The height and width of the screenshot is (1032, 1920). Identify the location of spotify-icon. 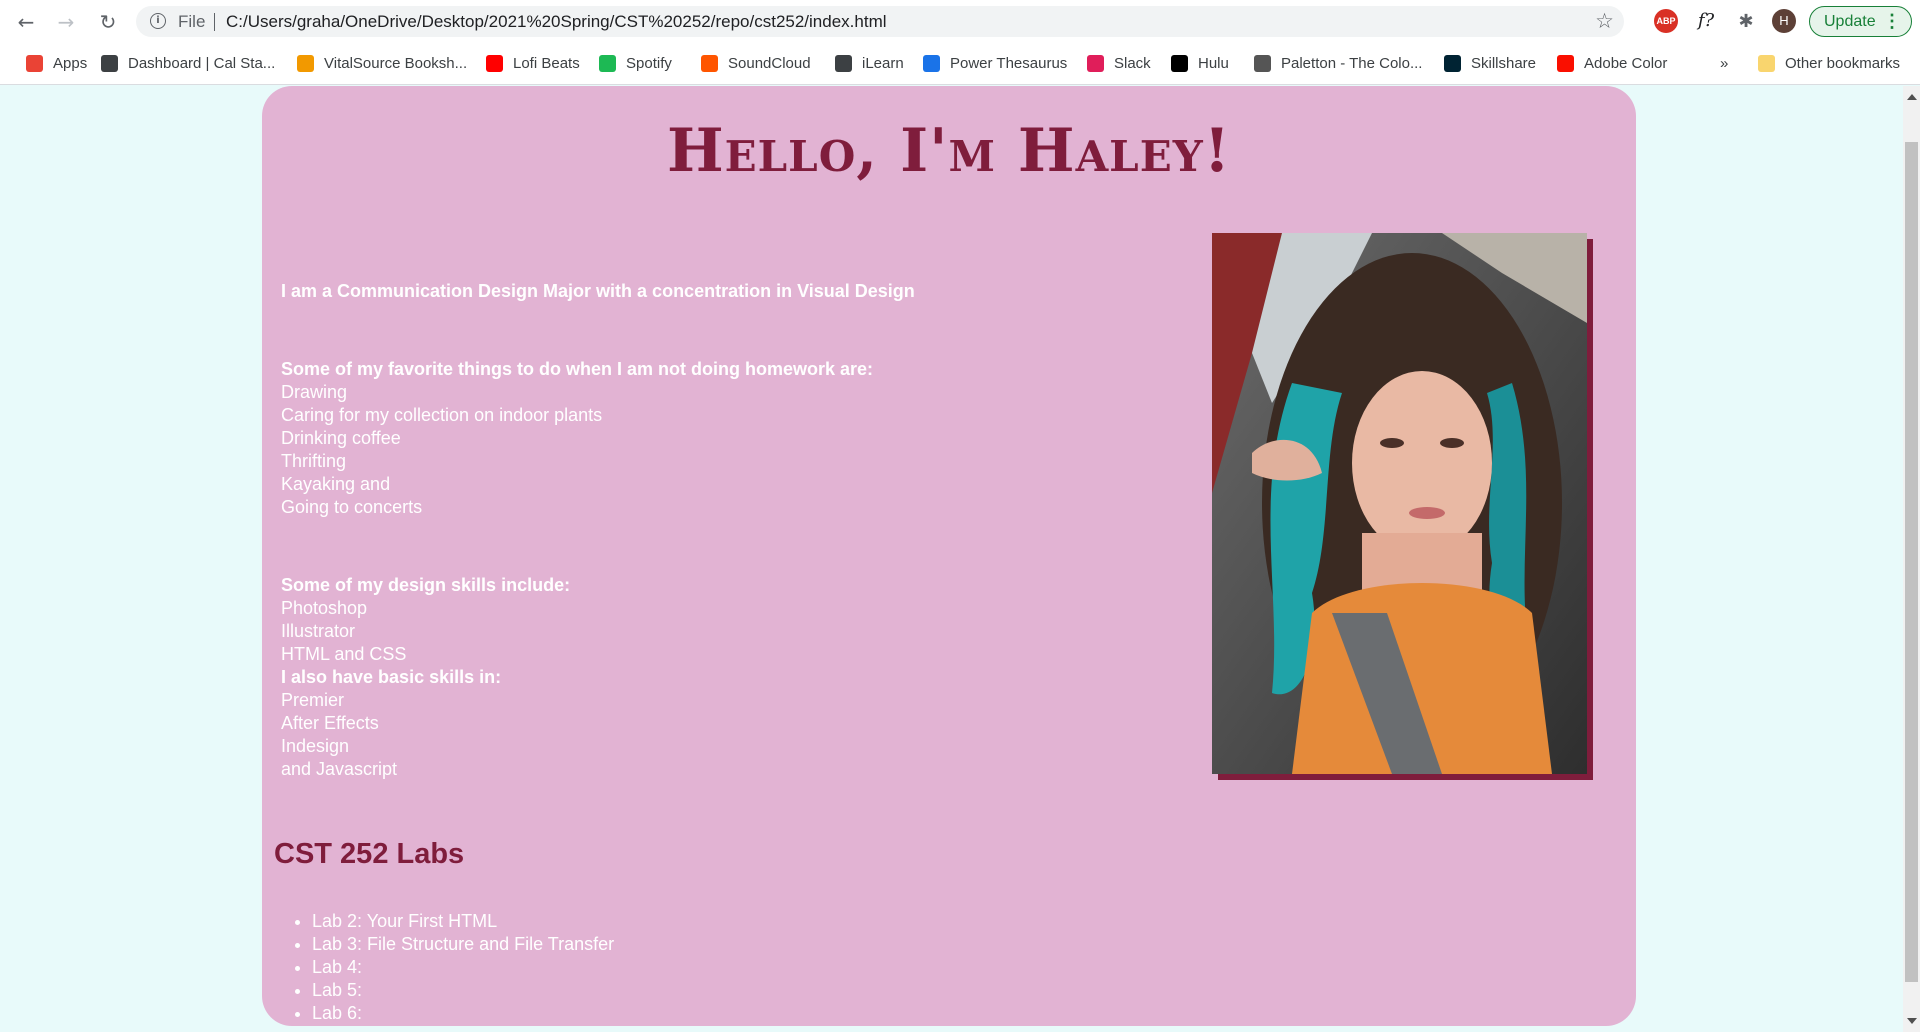
(607, 63).